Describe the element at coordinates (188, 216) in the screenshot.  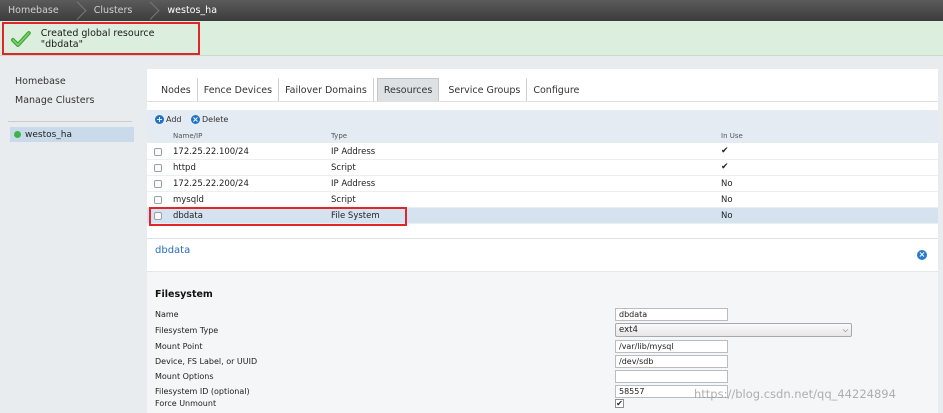
I see `resource-name: dbdata` at that location.